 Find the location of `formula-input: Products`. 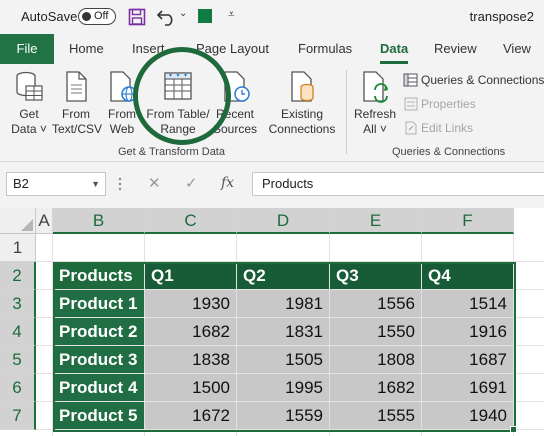

formula-input: Products is located at coordinates (398, 184).